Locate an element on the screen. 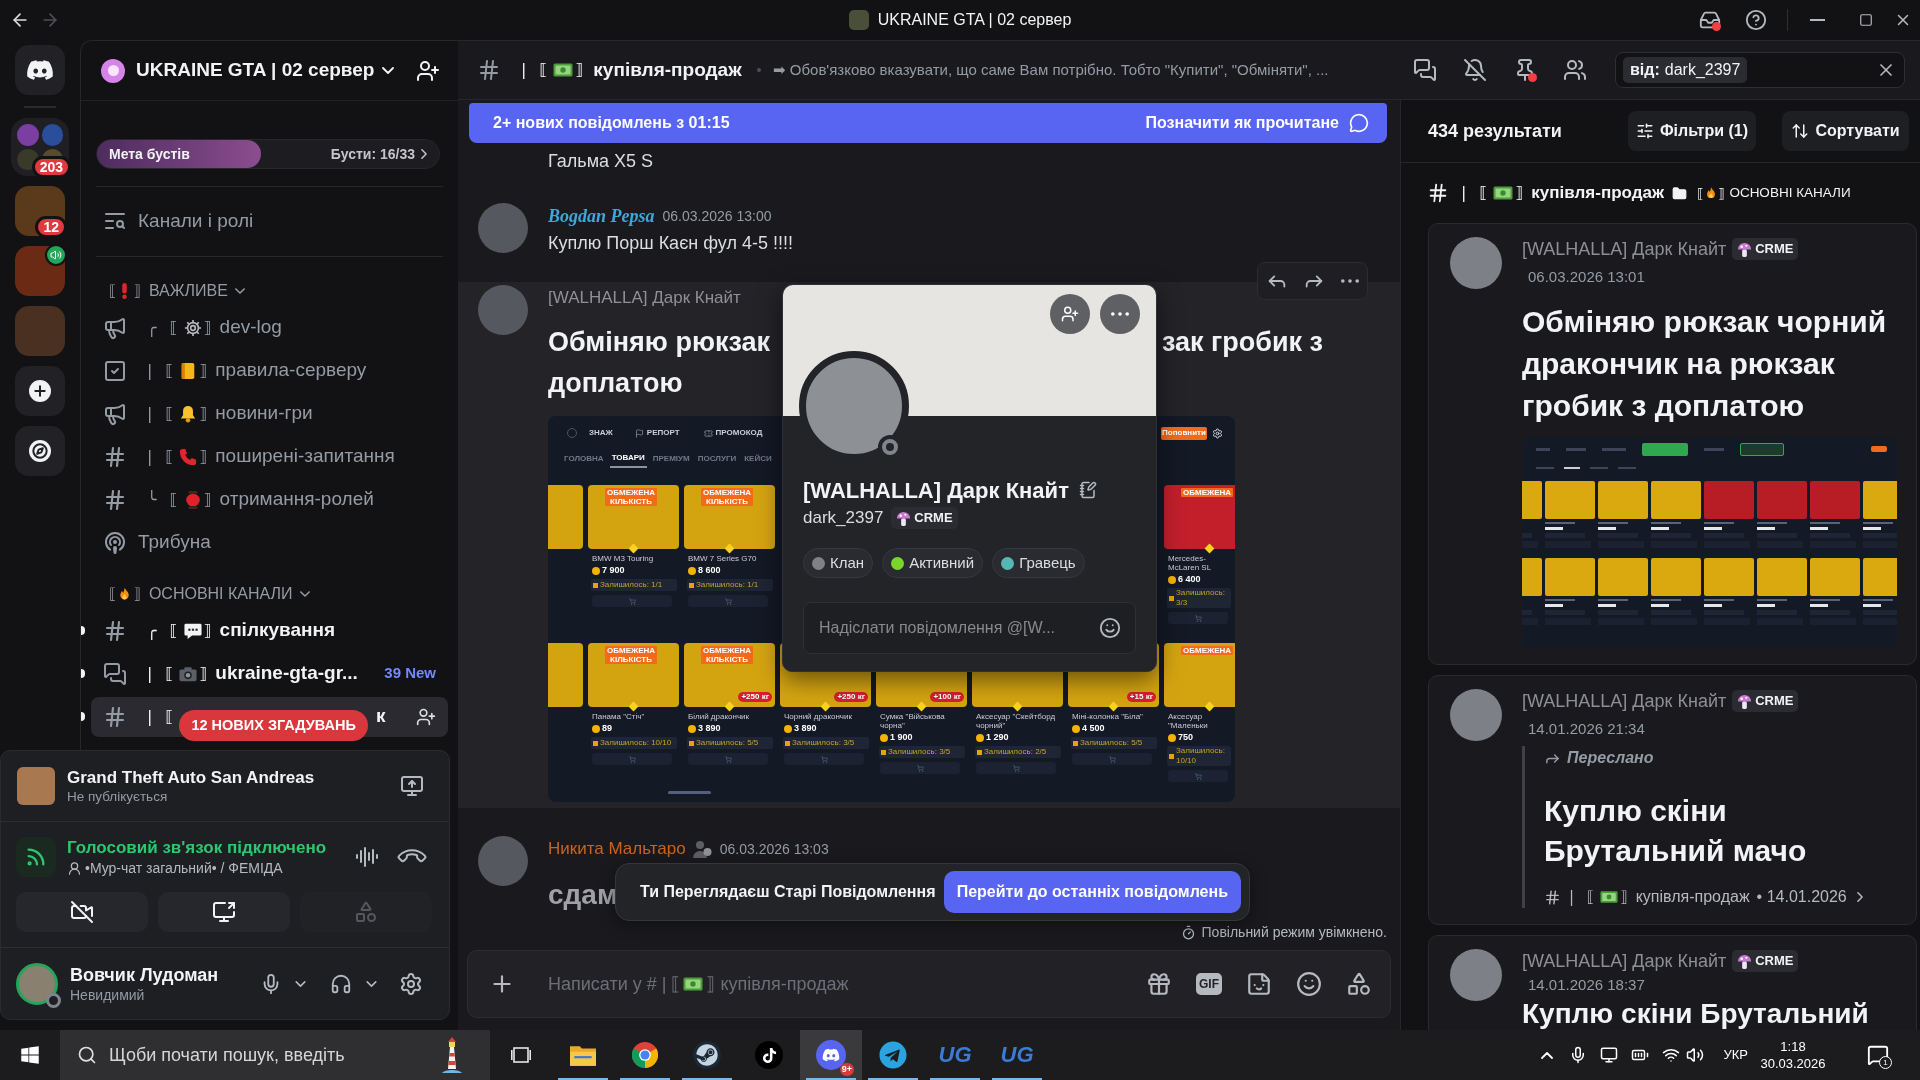 This screenshot has height=1080, width=1920. invite-people-icon is located at coordinates (428, 70).